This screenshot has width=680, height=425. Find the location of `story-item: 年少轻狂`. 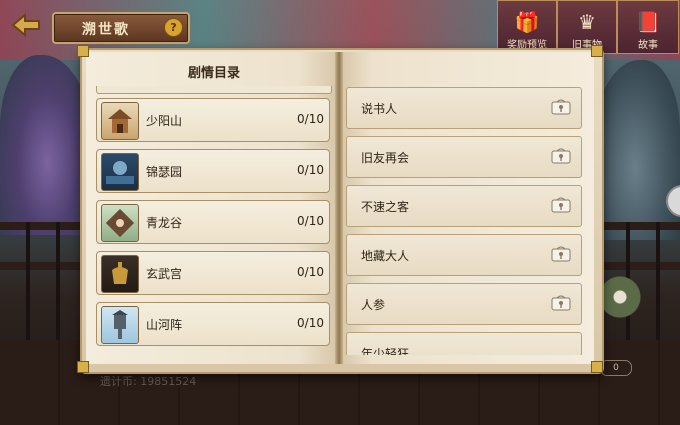

story-item: 年少轻狂 is located at coordinates (464, 343).